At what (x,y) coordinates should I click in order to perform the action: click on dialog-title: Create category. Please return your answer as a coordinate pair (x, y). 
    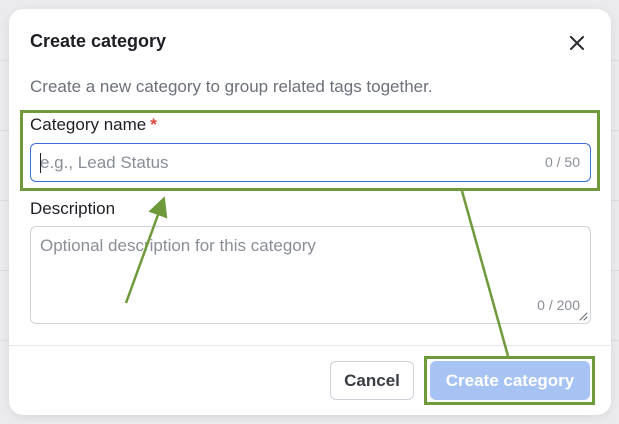
    Looking at the image, I should click on (98, 41).